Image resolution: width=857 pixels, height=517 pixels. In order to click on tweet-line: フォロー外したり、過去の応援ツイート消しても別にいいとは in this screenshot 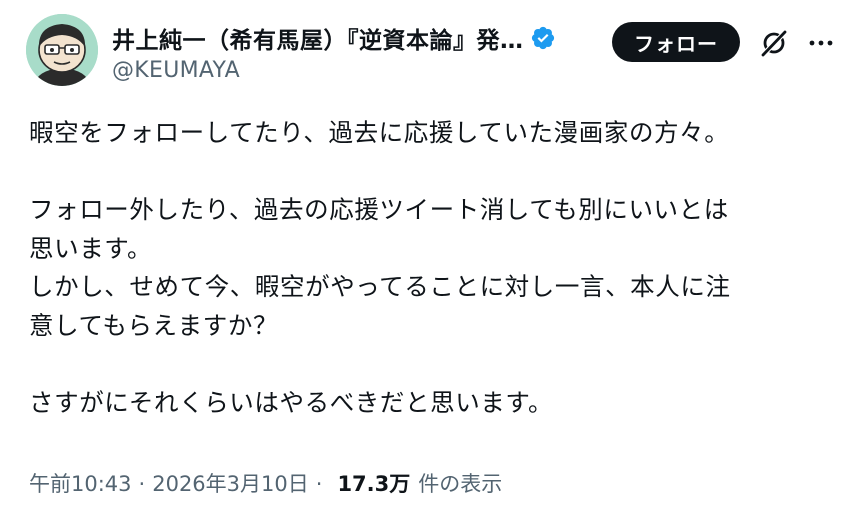, I will do `click(379, 209)`.